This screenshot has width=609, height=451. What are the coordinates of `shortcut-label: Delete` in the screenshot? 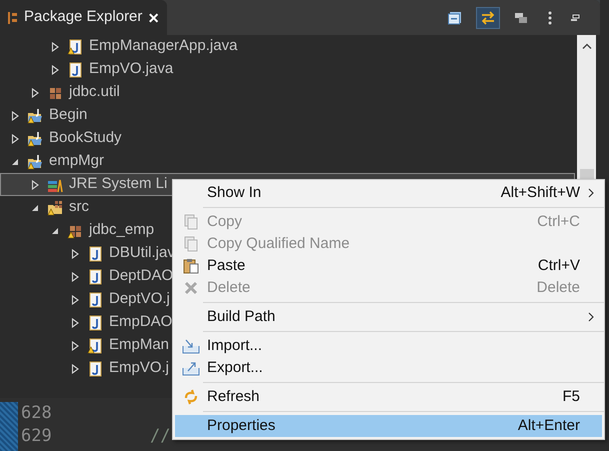 It's located at (558, 288).